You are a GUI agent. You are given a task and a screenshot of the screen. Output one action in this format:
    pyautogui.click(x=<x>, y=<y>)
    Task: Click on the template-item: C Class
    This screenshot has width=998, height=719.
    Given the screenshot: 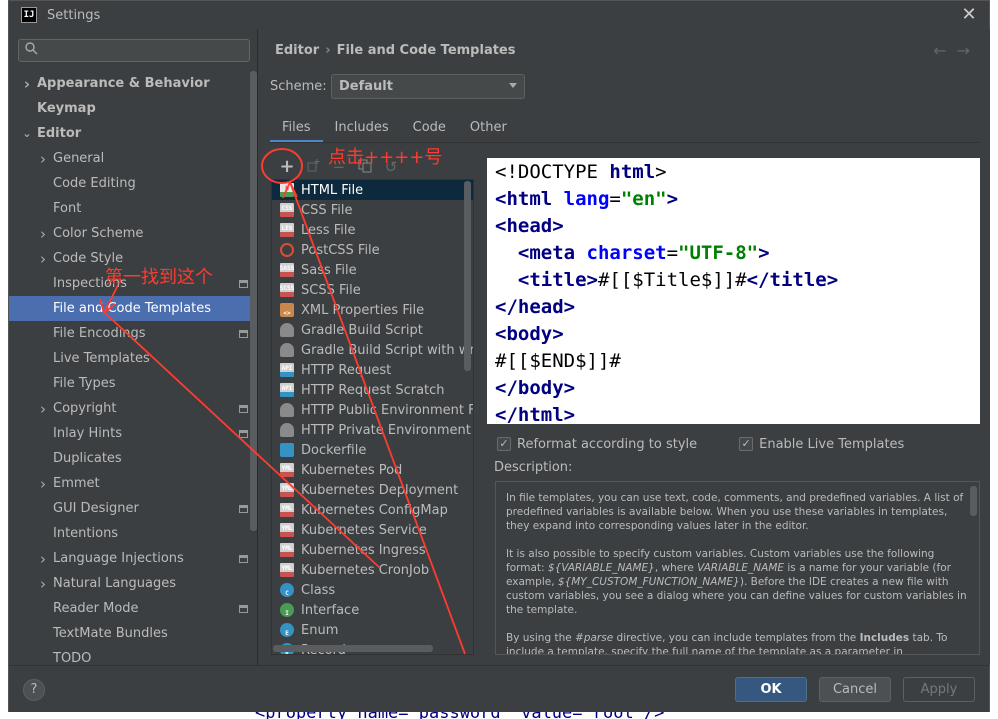 What is the action you would take?
    pyautogui.click(x=372, y=590)
    